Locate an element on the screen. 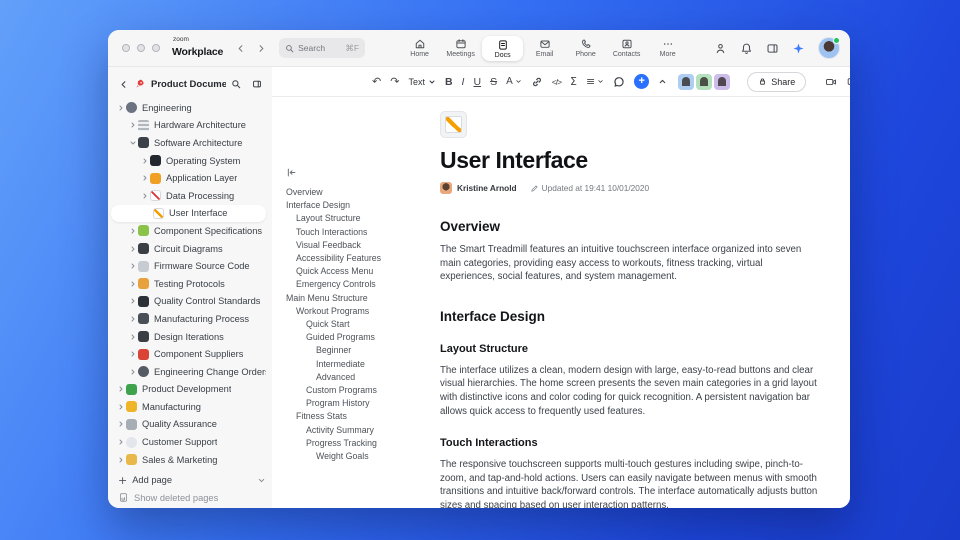  equation-icon: Σ is located at coordinates (573, 81).